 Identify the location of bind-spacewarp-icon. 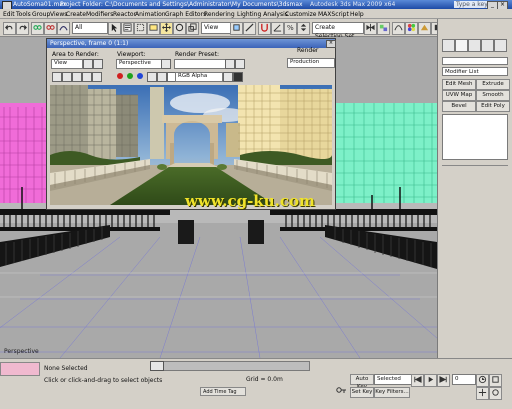
(63, 28).